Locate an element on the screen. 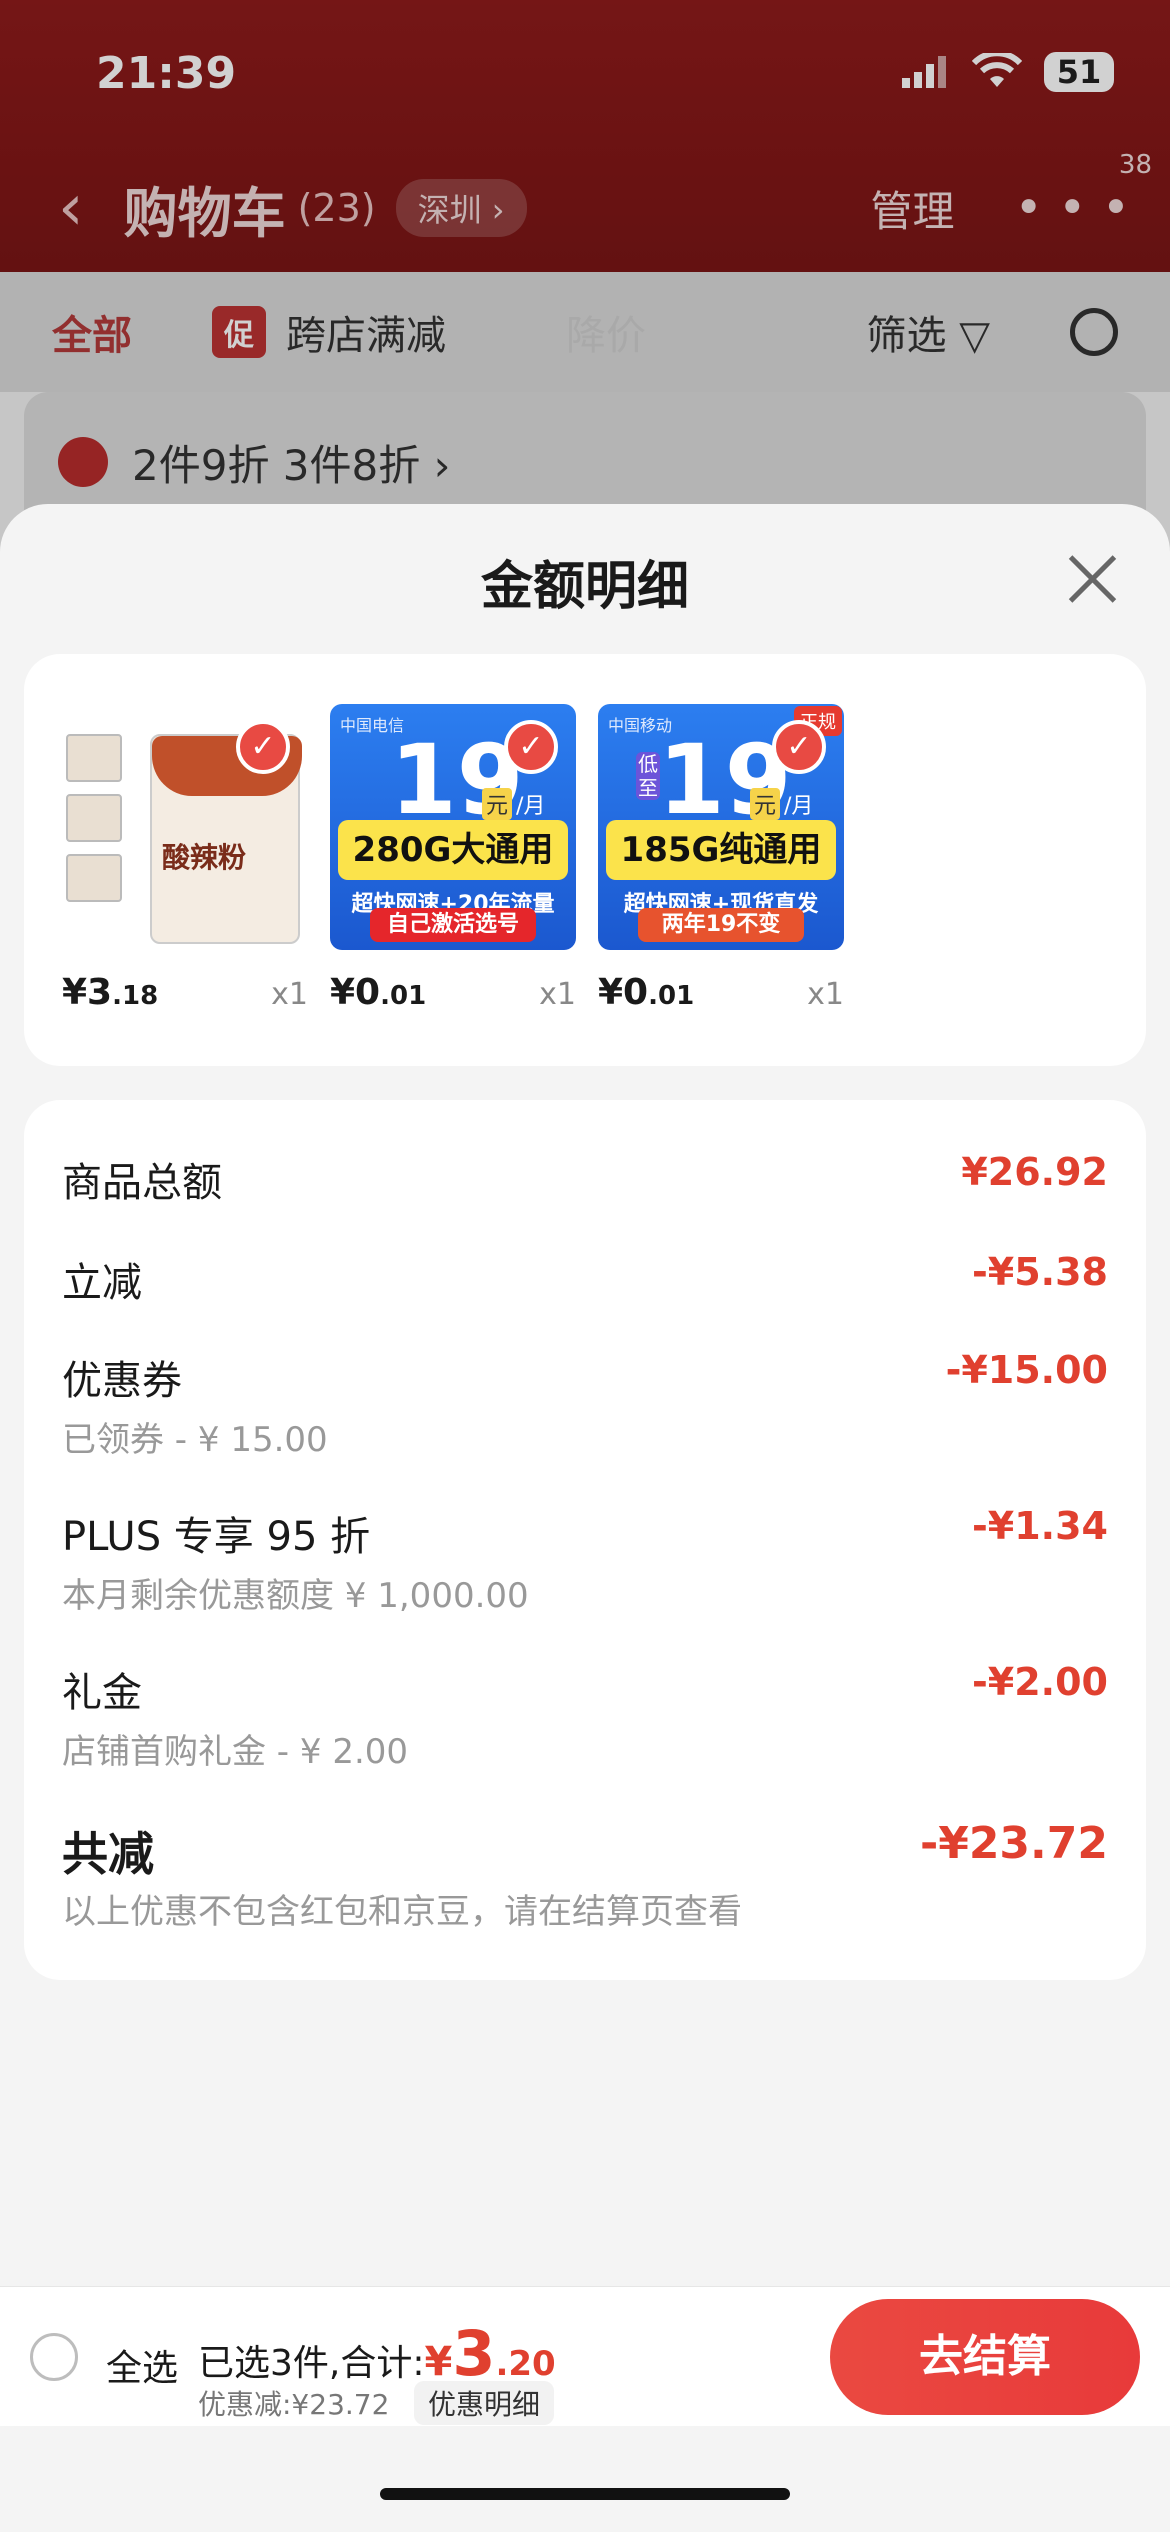 Image resolution: width=1170 pixels, height=2532 pixels. low-tag: 低至 is located at coordinates (648, 776).